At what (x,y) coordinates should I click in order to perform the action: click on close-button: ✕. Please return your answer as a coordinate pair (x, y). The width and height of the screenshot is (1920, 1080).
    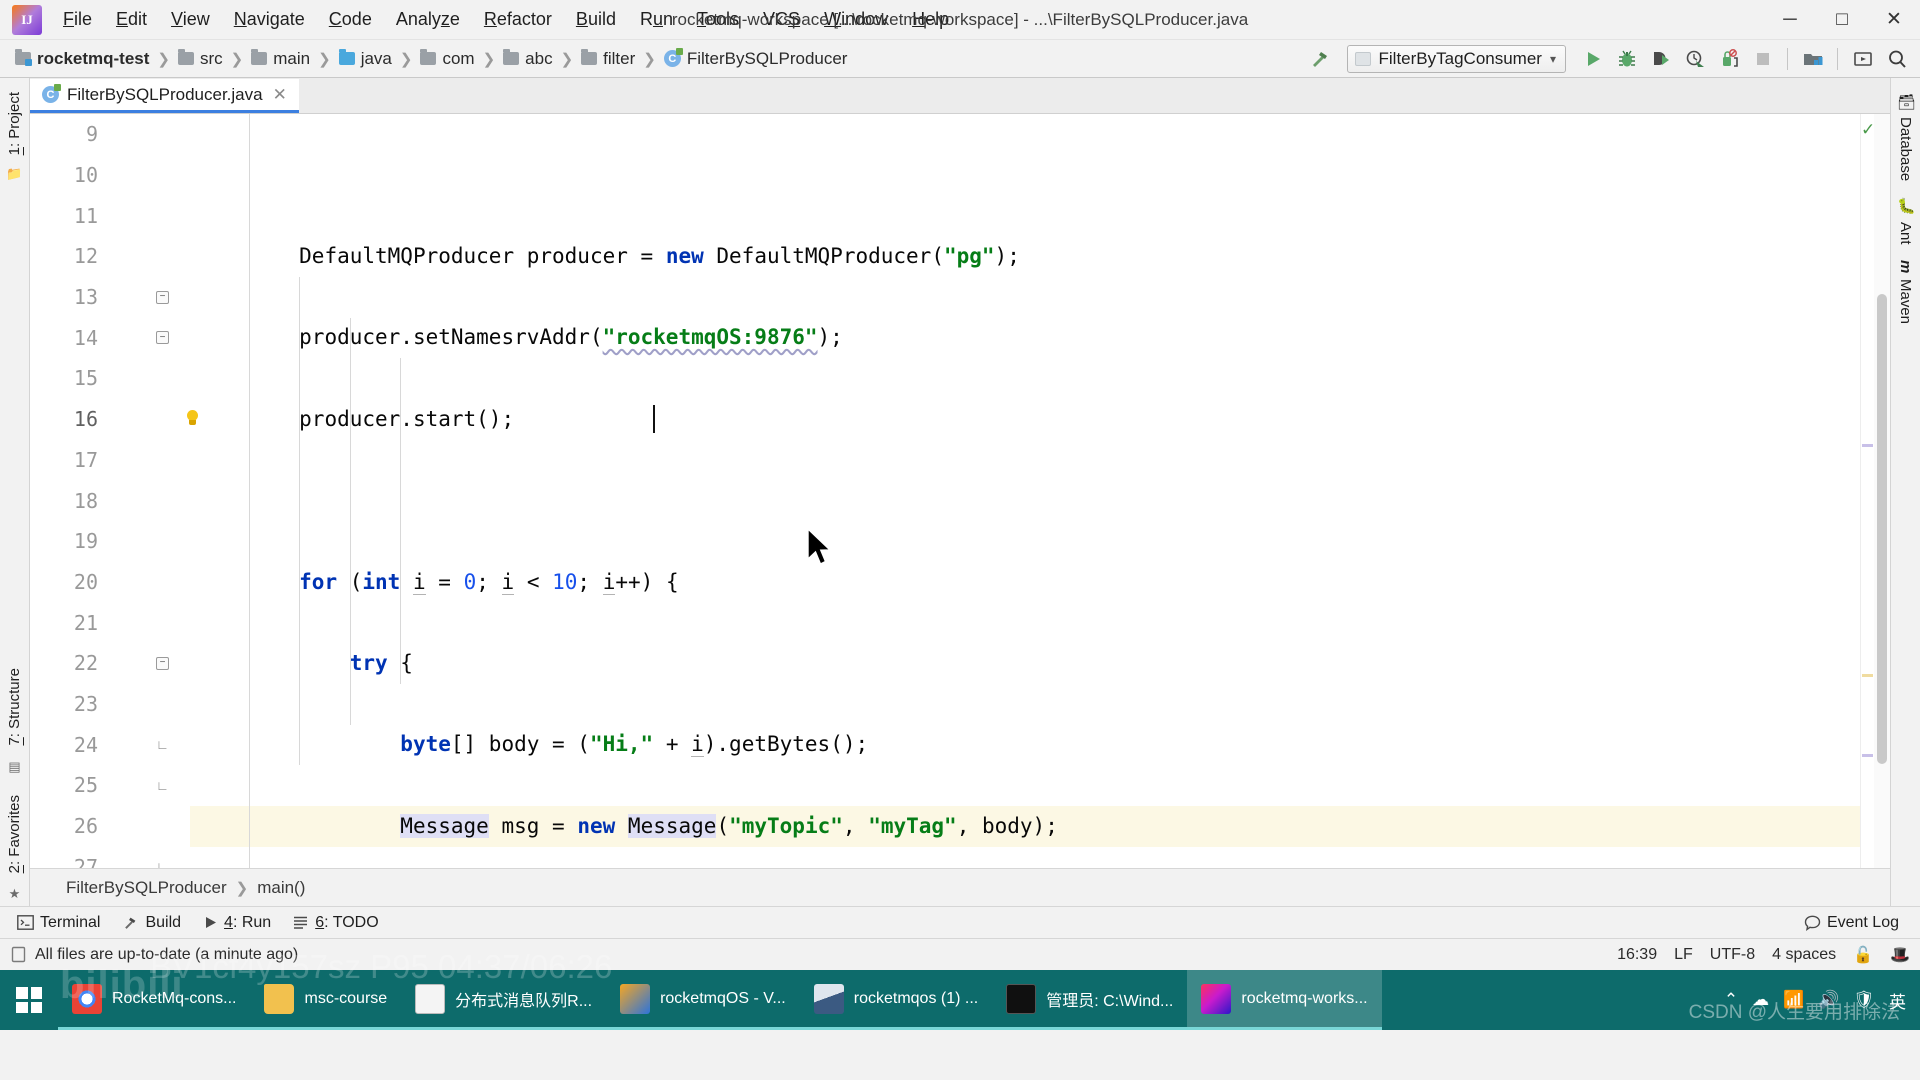
    Looking at the image, I should click on (1894, 20).